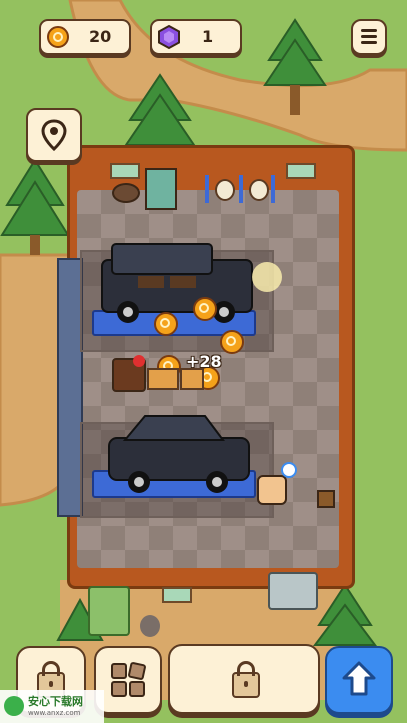 This screenshot has height=723, width=407. What do you see at coordinates (272, 490) in the screenshot?
I see `mechanic-character` at bounding box center [272, 490].